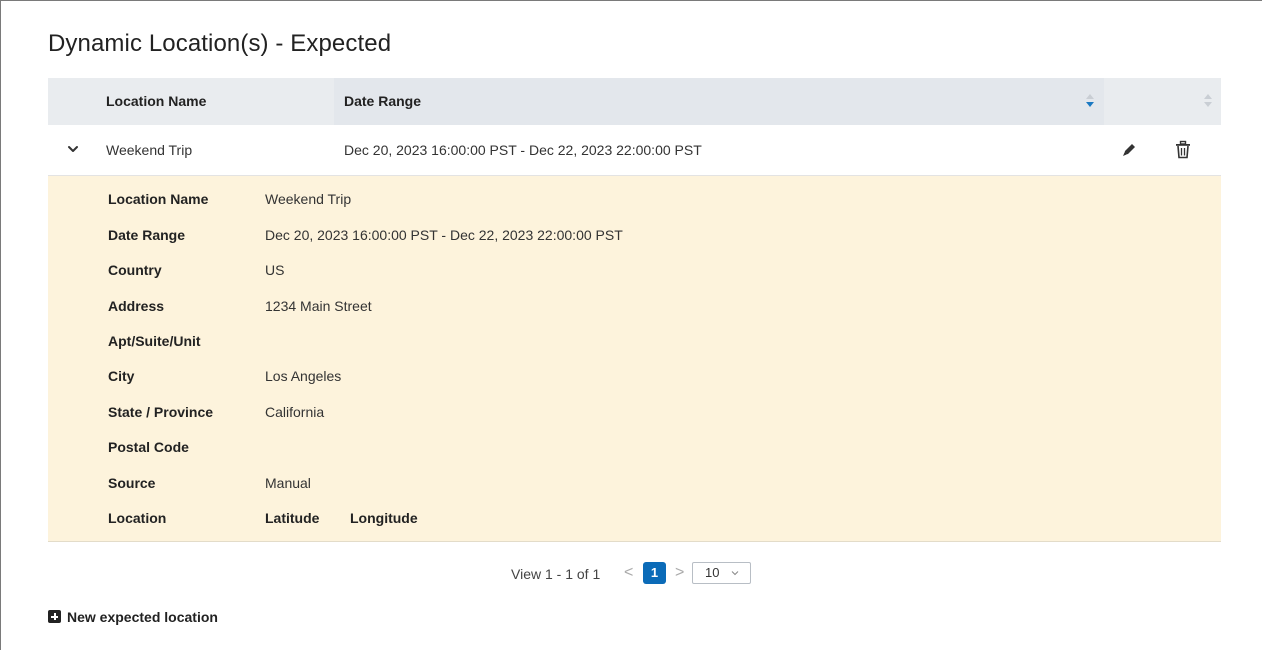 This screenshot has height=650, width=1262. I want to click on pagination-summary: View 1 - 1 of 1, so click(556, 574).